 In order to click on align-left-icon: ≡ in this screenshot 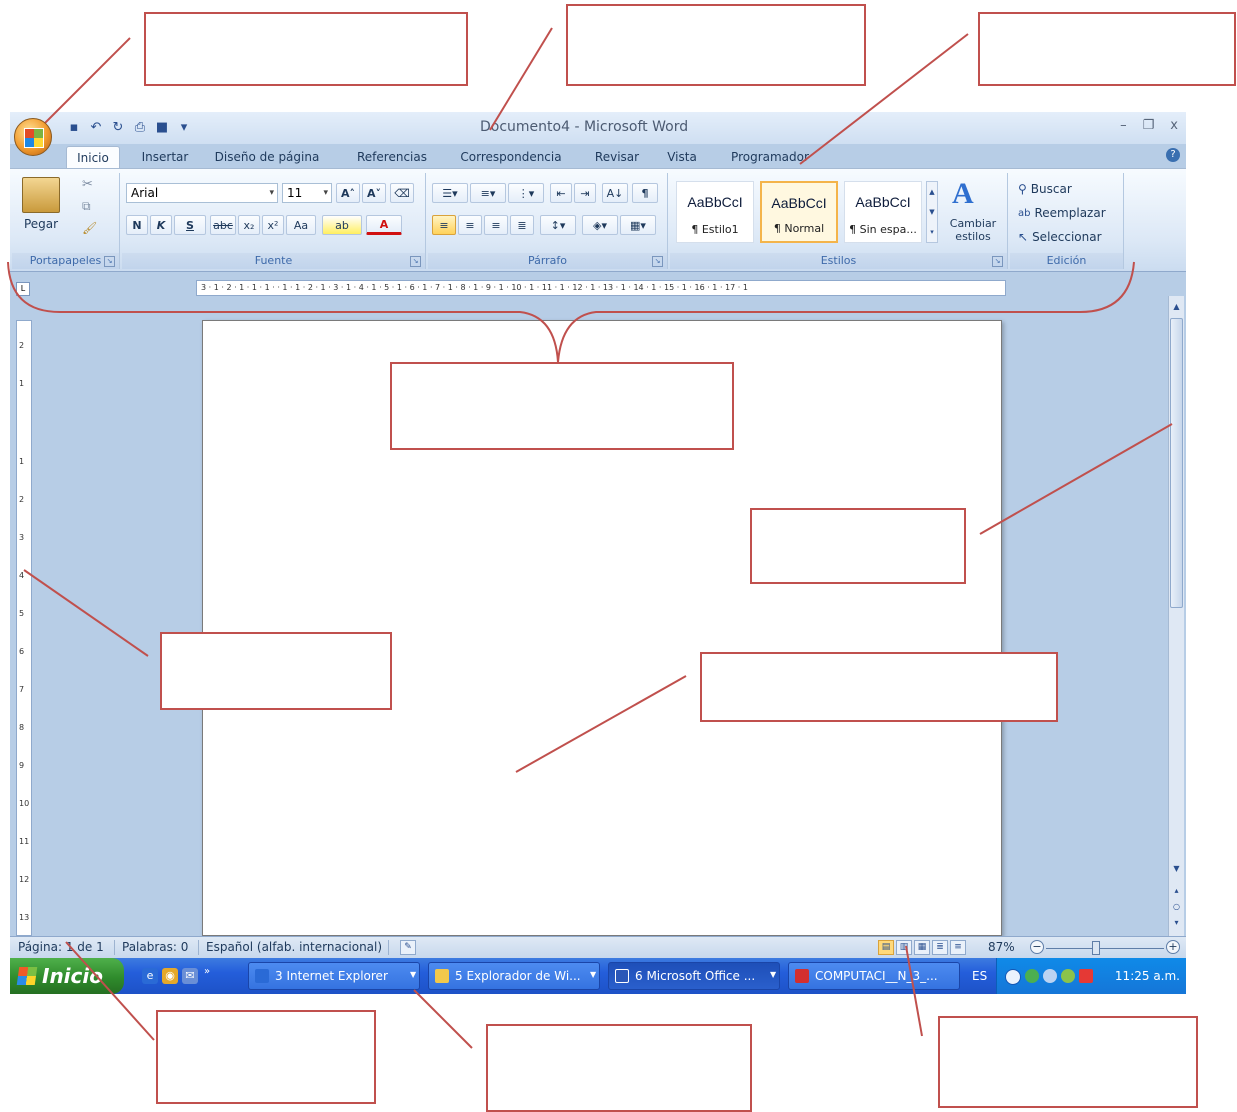, I will do `click(444, 225)`.